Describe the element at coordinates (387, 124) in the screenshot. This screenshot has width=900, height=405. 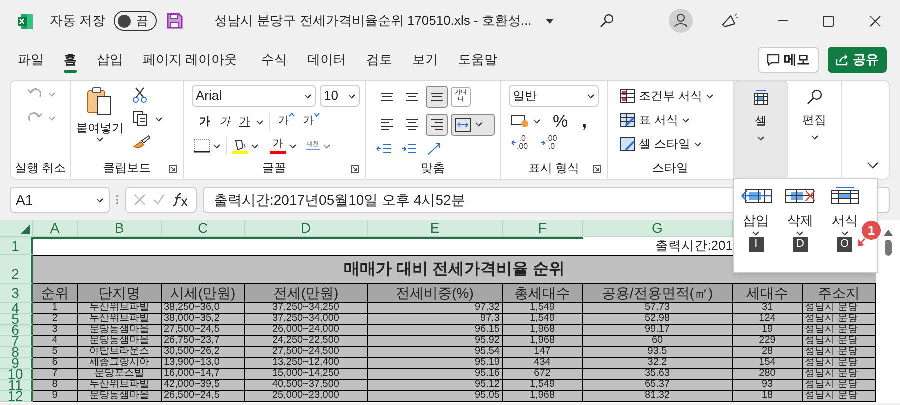
I see `align-left-icon` at that location.